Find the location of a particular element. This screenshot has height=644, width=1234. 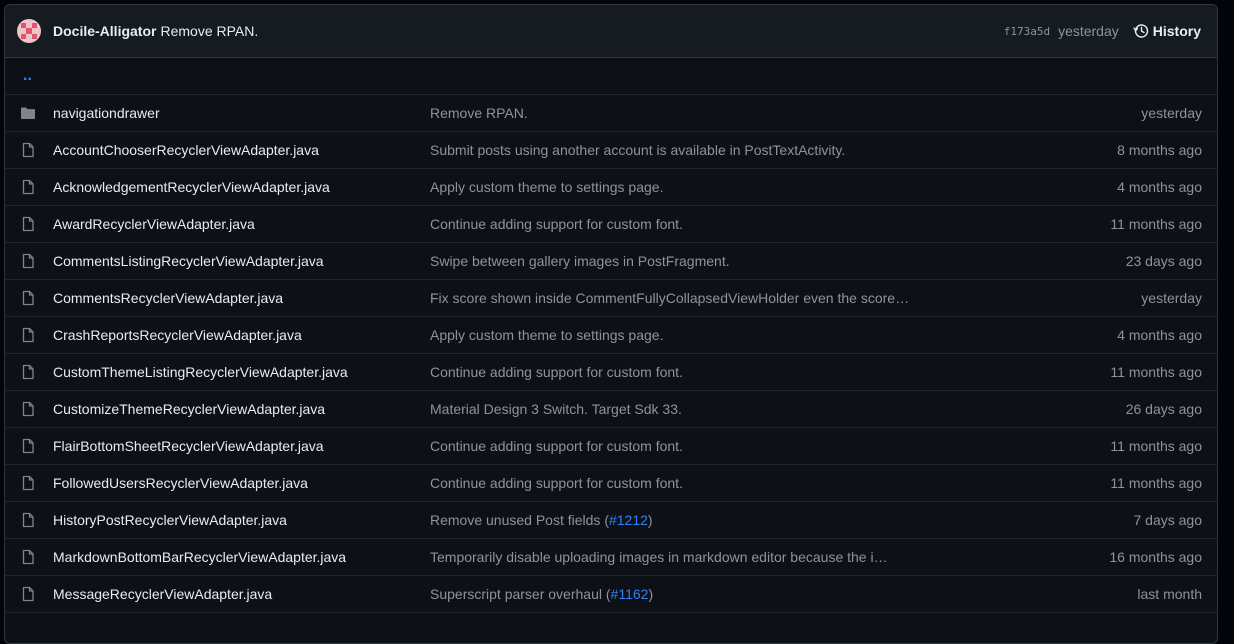

file-name: CrashReportsRecyclerViewAdapter.java is located at coordinates (241, 335).